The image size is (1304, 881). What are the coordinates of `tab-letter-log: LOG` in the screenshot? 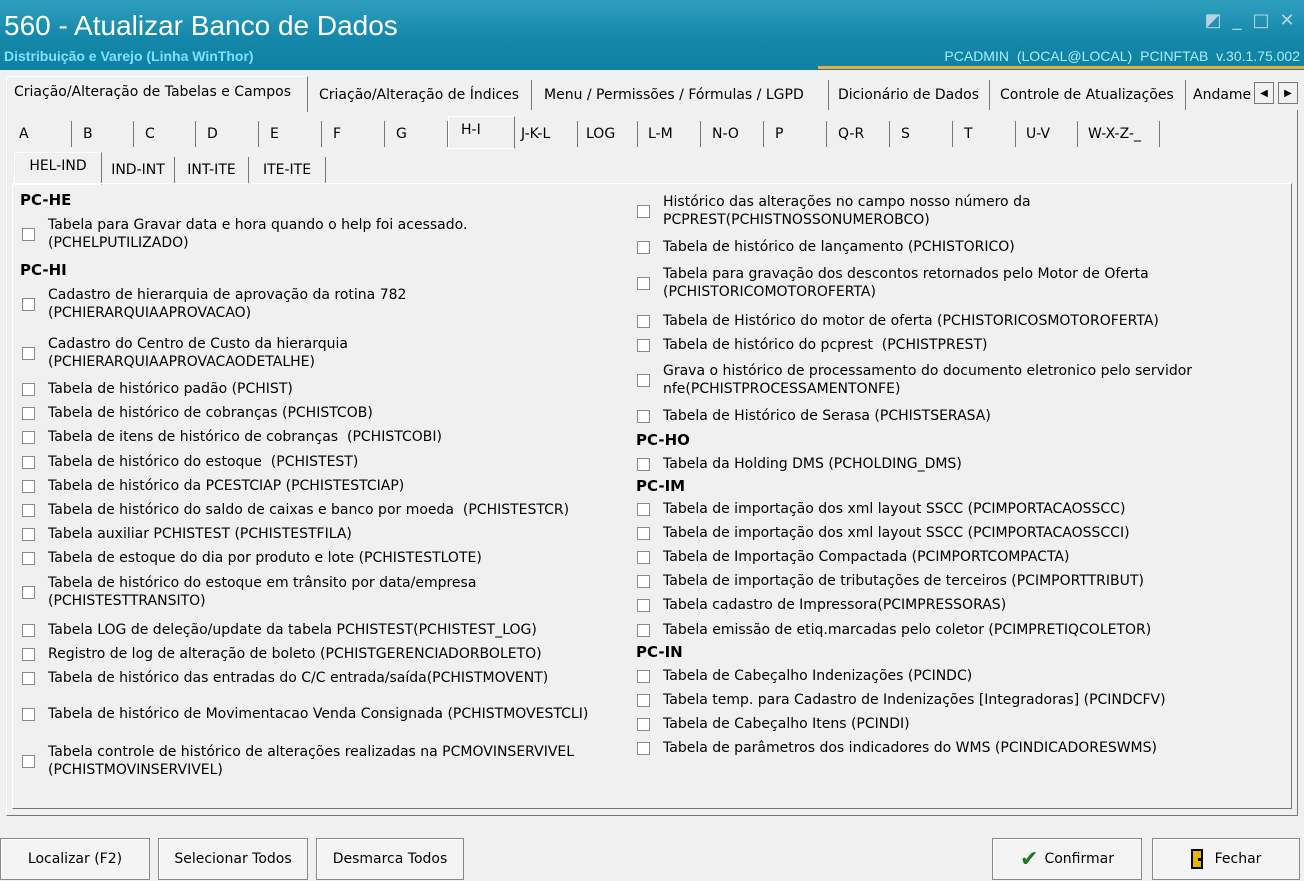 It's located at (608, 134).